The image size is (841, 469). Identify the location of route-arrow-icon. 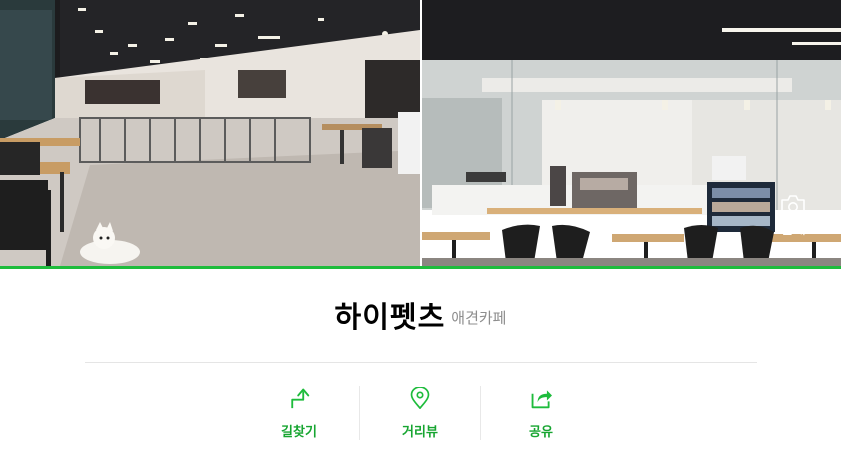
(300, 398).